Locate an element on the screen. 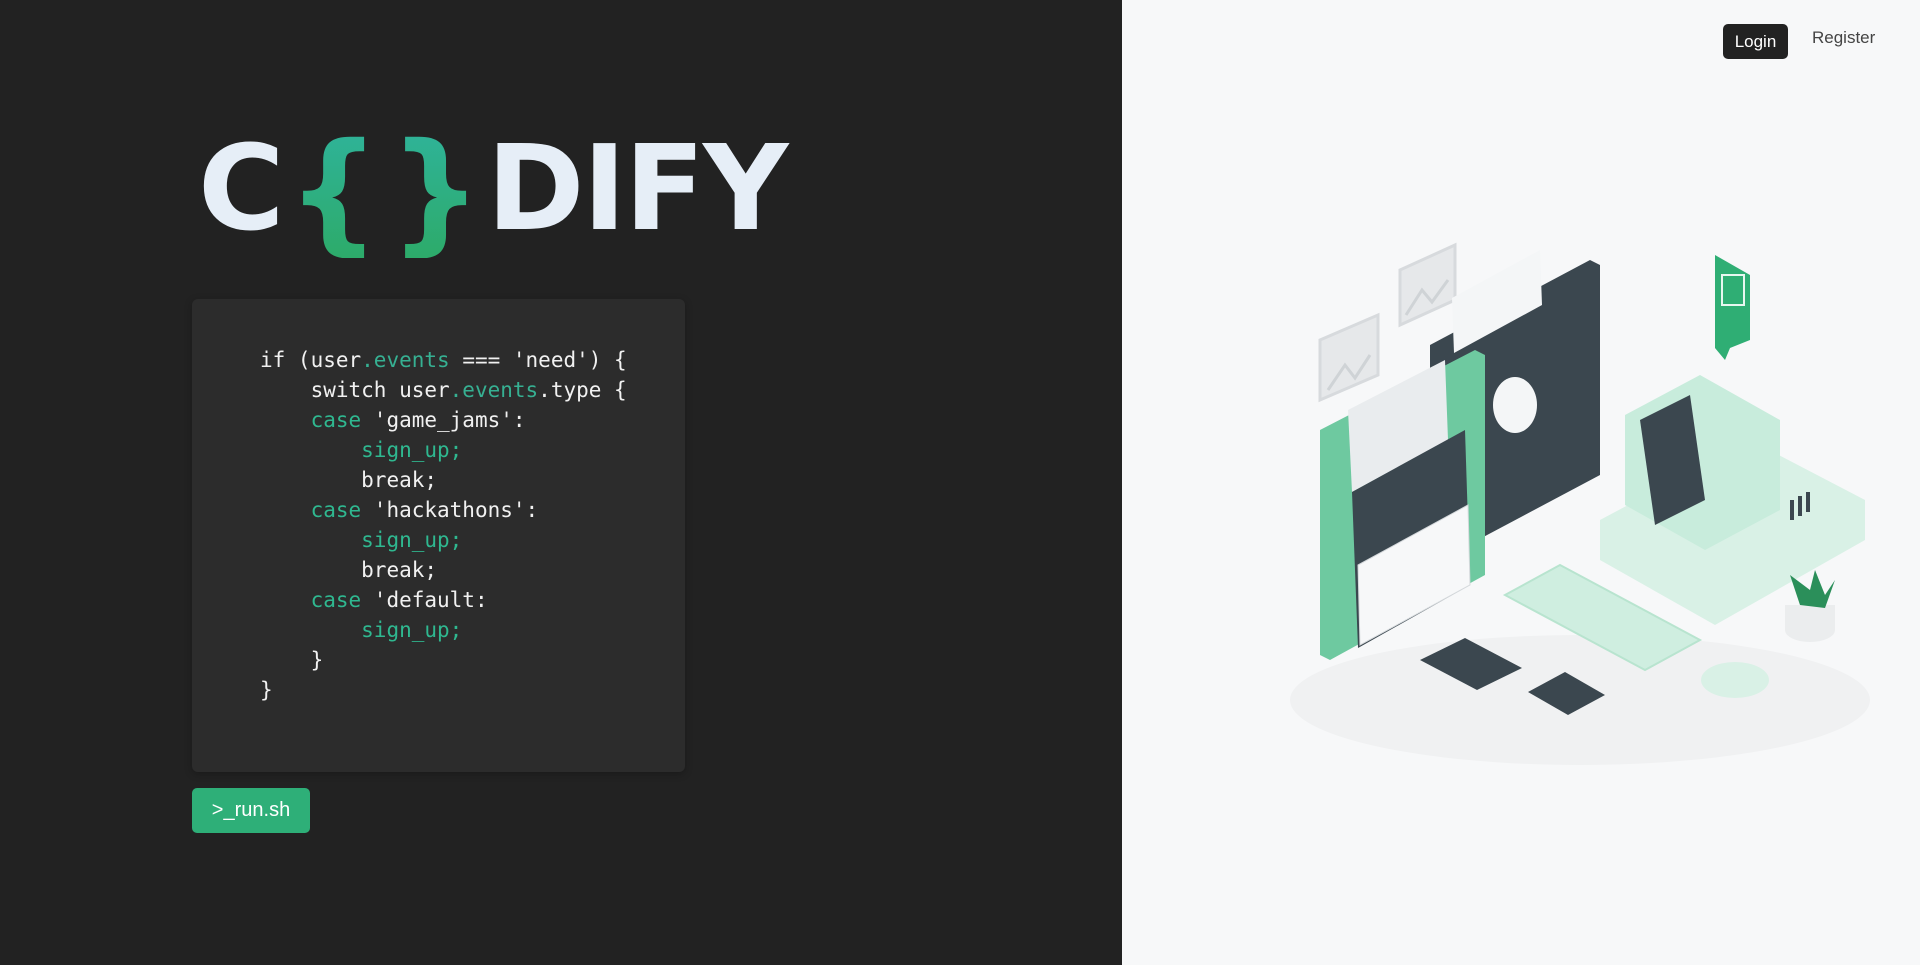  code-line: switch user.events.type { is located at coordinates (443, 390).